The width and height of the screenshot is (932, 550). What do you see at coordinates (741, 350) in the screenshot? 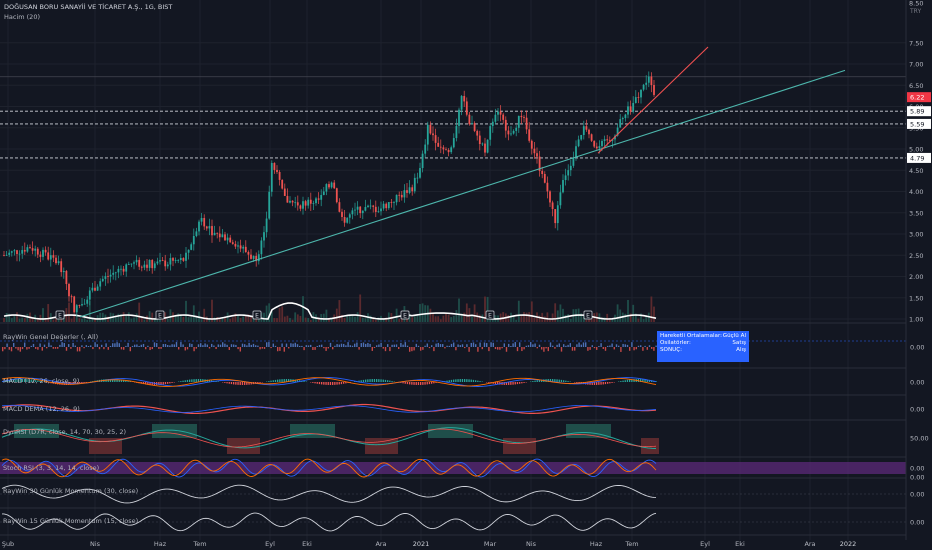
I see `summary-value: Alış` at bounding box center [741, 350].